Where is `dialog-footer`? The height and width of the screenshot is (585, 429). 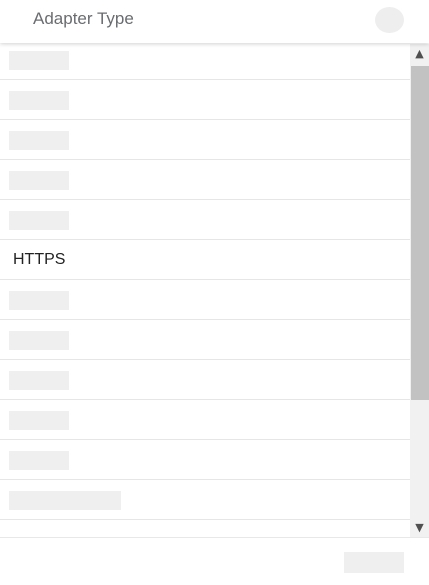
dialog-footer is located at coordinates (214, 561).